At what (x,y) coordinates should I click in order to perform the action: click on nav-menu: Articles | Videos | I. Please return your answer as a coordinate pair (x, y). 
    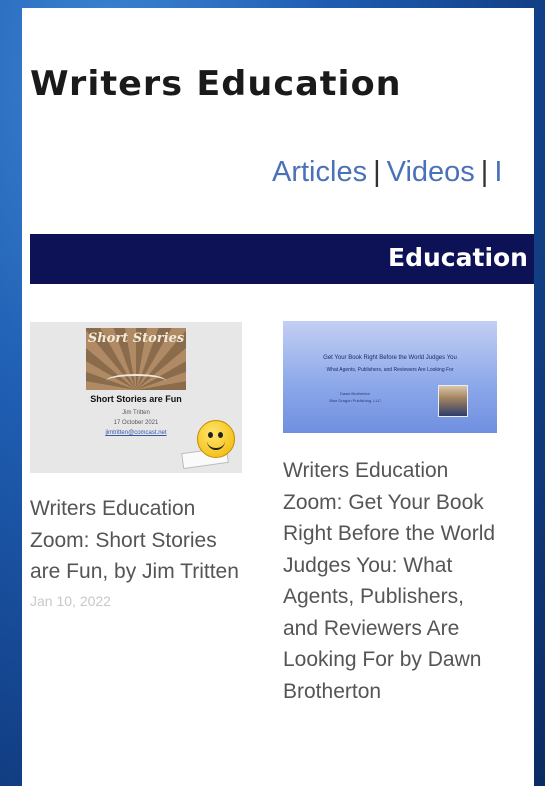
    Looking at the image, I should click on (387, 172).